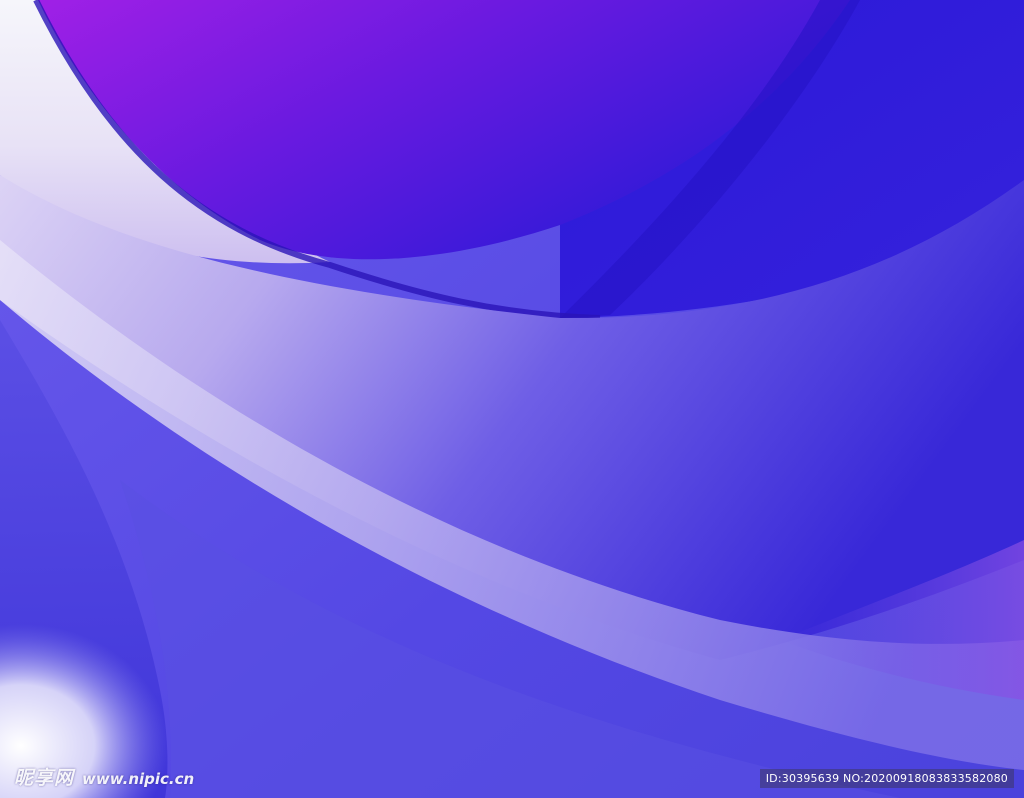 The height and width of the screenshot is (798, 1024). What do you see at coordinates (44, 778) in the screenshot?
I see `watermark-logo-text: 昵享网` at bounding box center [44, 778].